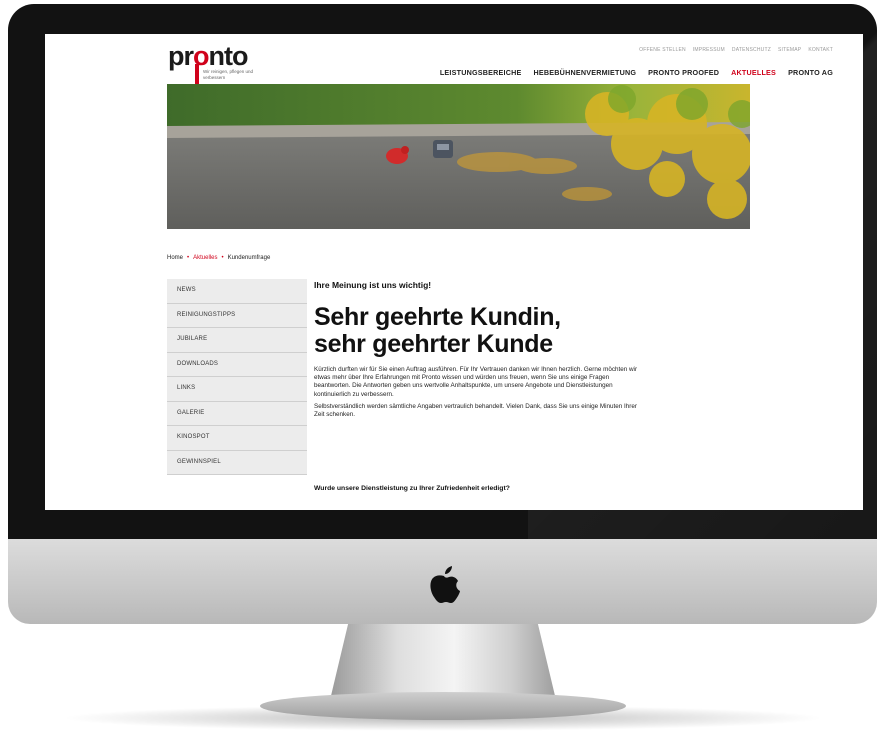  What do you see at coordinates (237, 291) in the screenshot?
I see `sidebar-item-news: NEWS` at bounding box center [237, 291].